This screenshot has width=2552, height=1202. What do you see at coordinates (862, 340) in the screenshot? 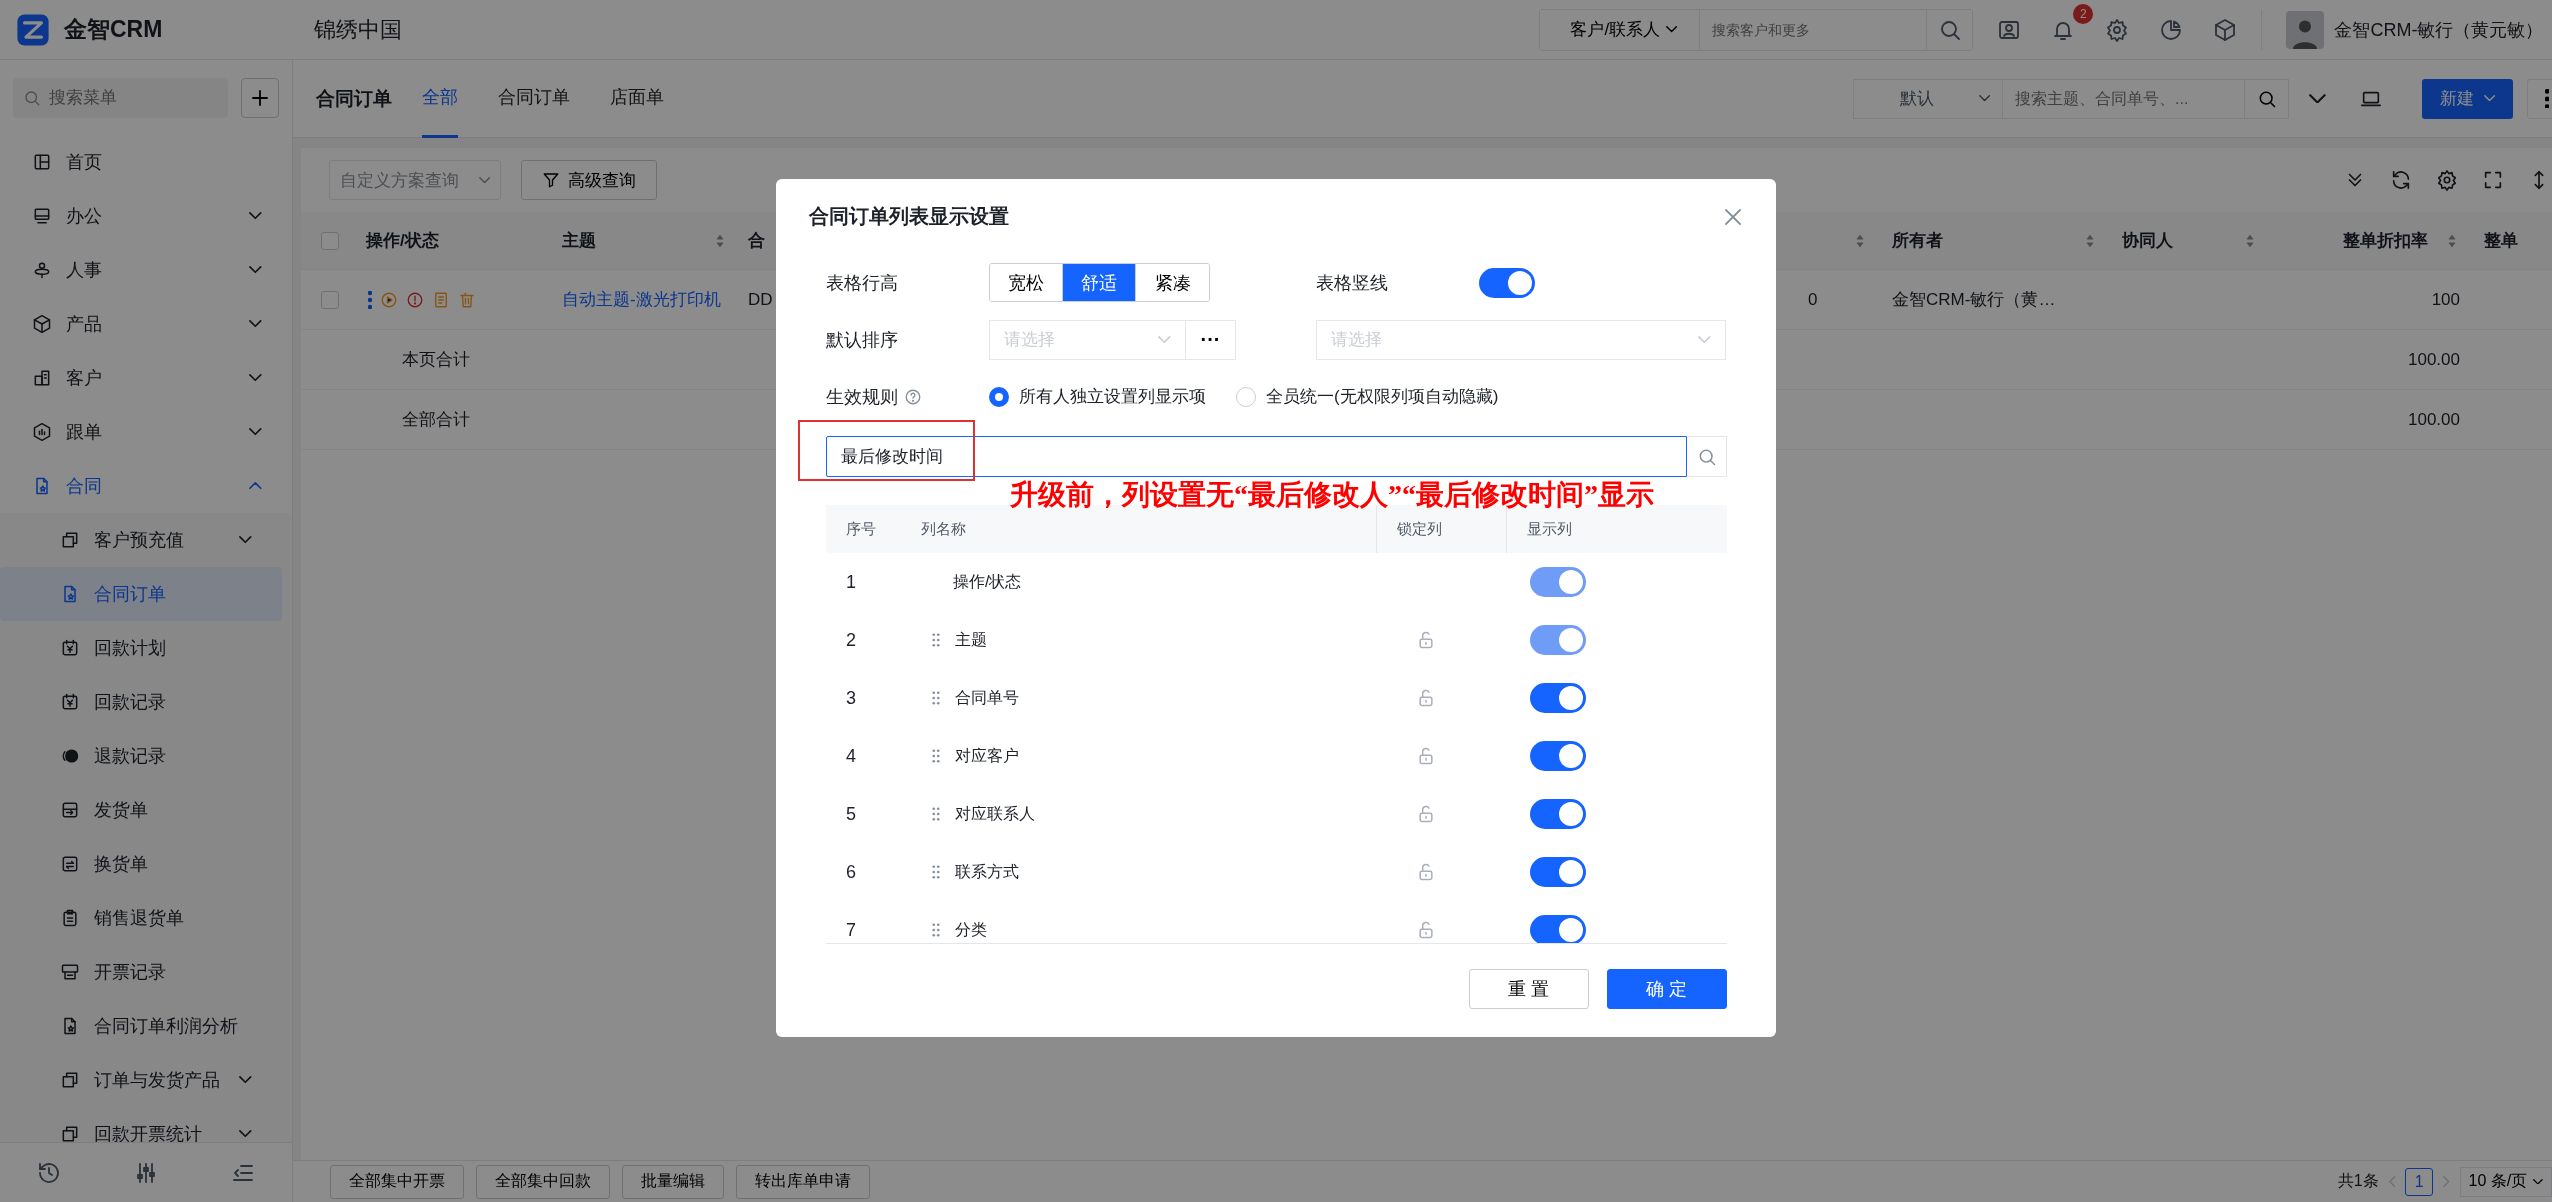
I see `field-label: 默认排序` at bounding box center [862, 340].